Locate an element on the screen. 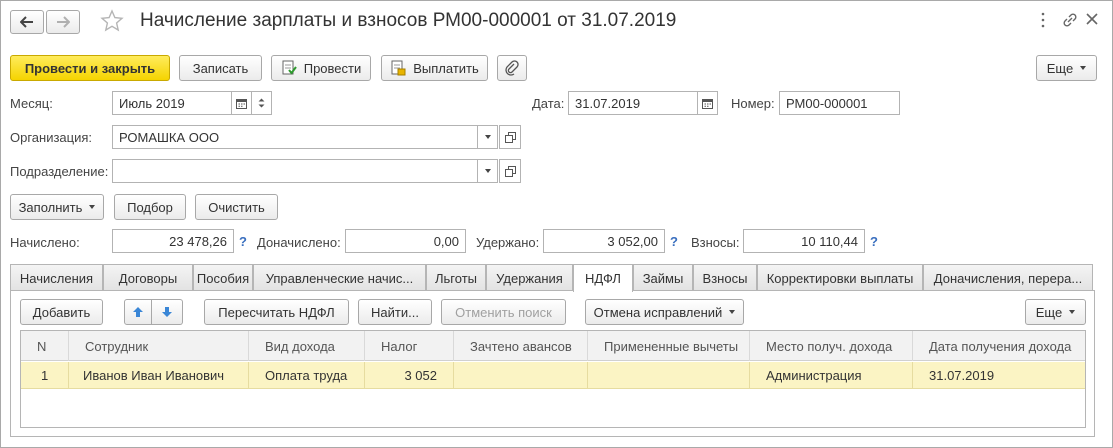  cancel-search-button: Отменить поиск is located at coordinates (503, 312).